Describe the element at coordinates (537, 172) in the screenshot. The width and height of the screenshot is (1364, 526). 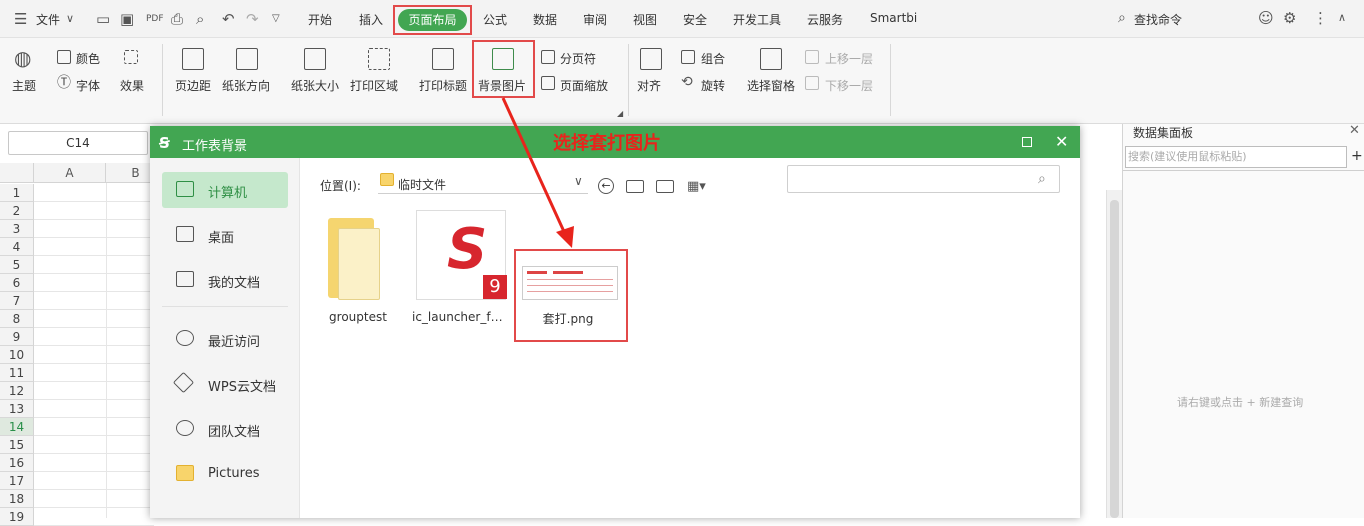
I see `annotation-arrow` at that location.